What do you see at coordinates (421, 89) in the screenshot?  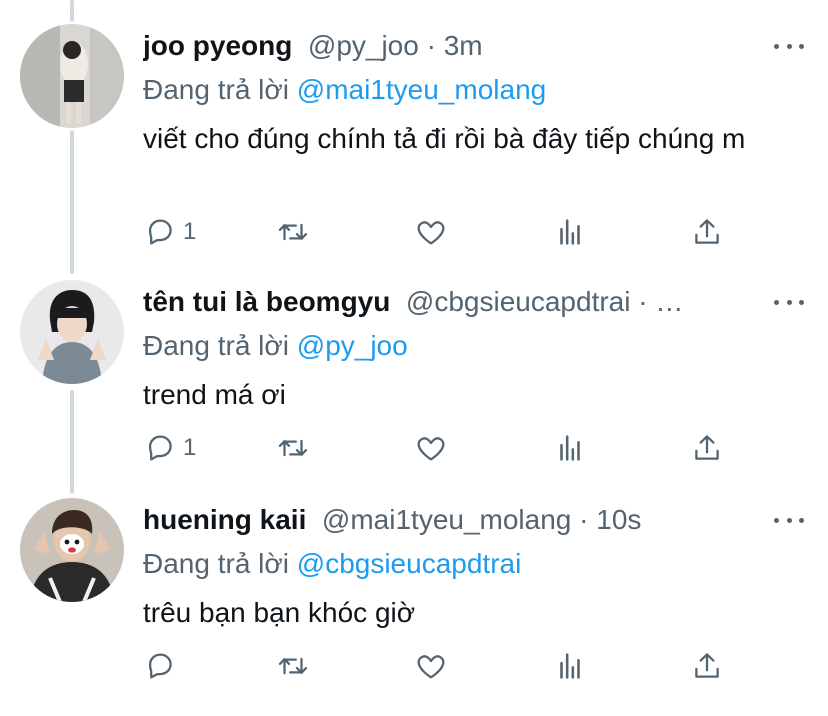 I see `reply-mention: @mai1tyeu_molang` at bounding box center [421, 89].